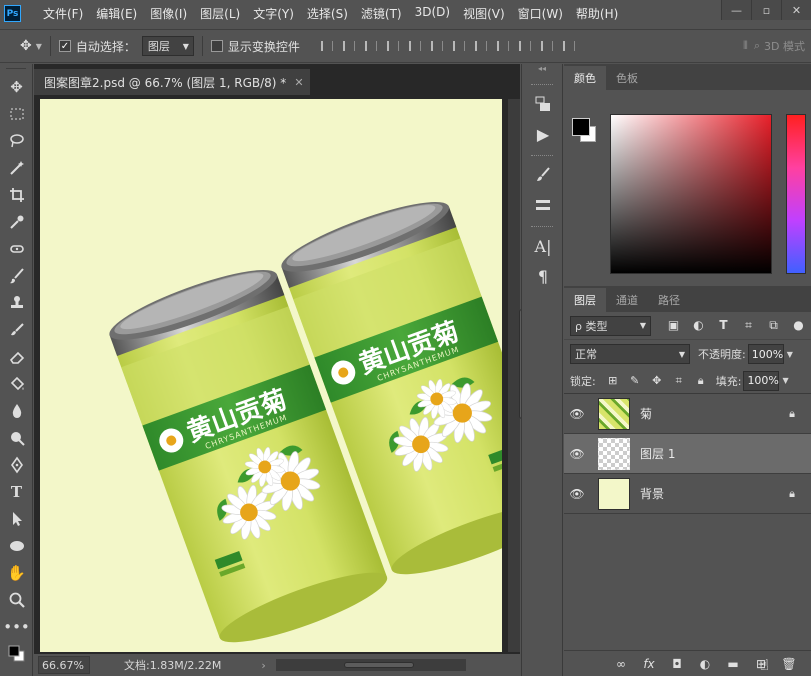 This screenshot has height=676, width=811. I want to click on pen-tool-icon, so click(16, 464).